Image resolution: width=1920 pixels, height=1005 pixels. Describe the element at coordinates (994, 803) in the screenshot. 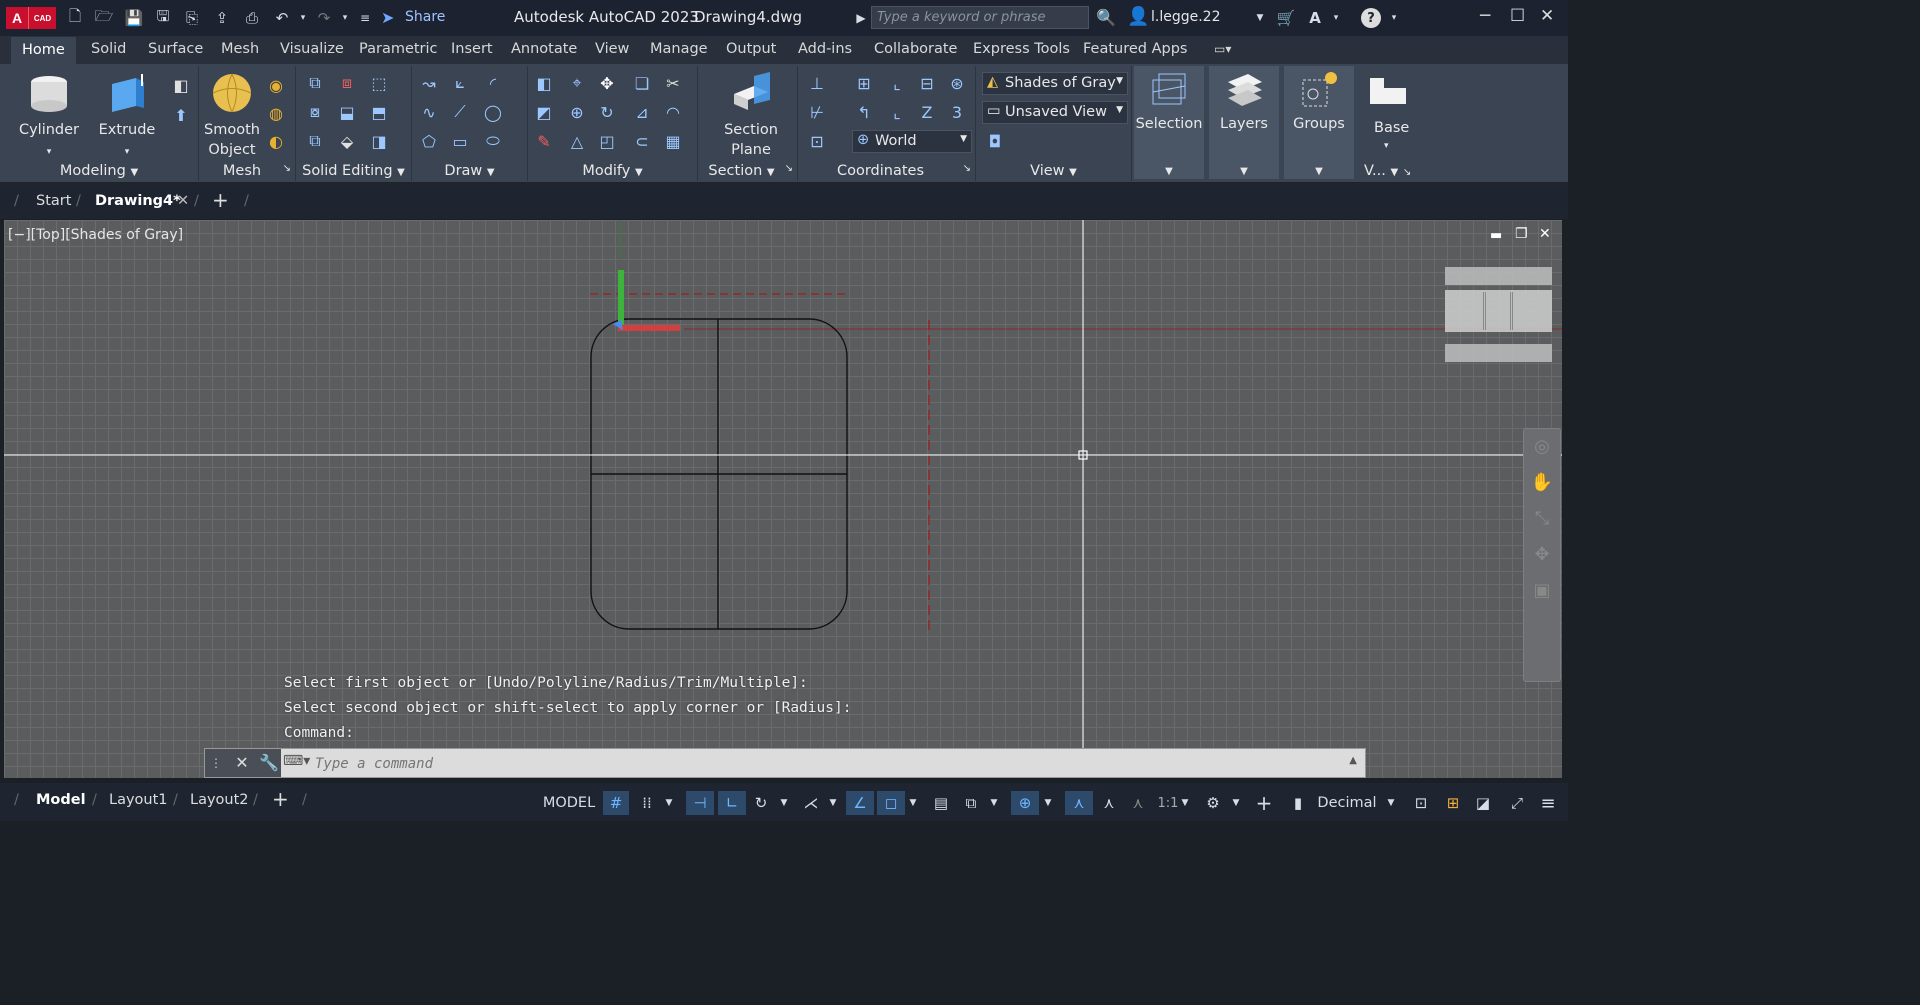

I see `transparency-dropdown-icon: ▼` at that location.